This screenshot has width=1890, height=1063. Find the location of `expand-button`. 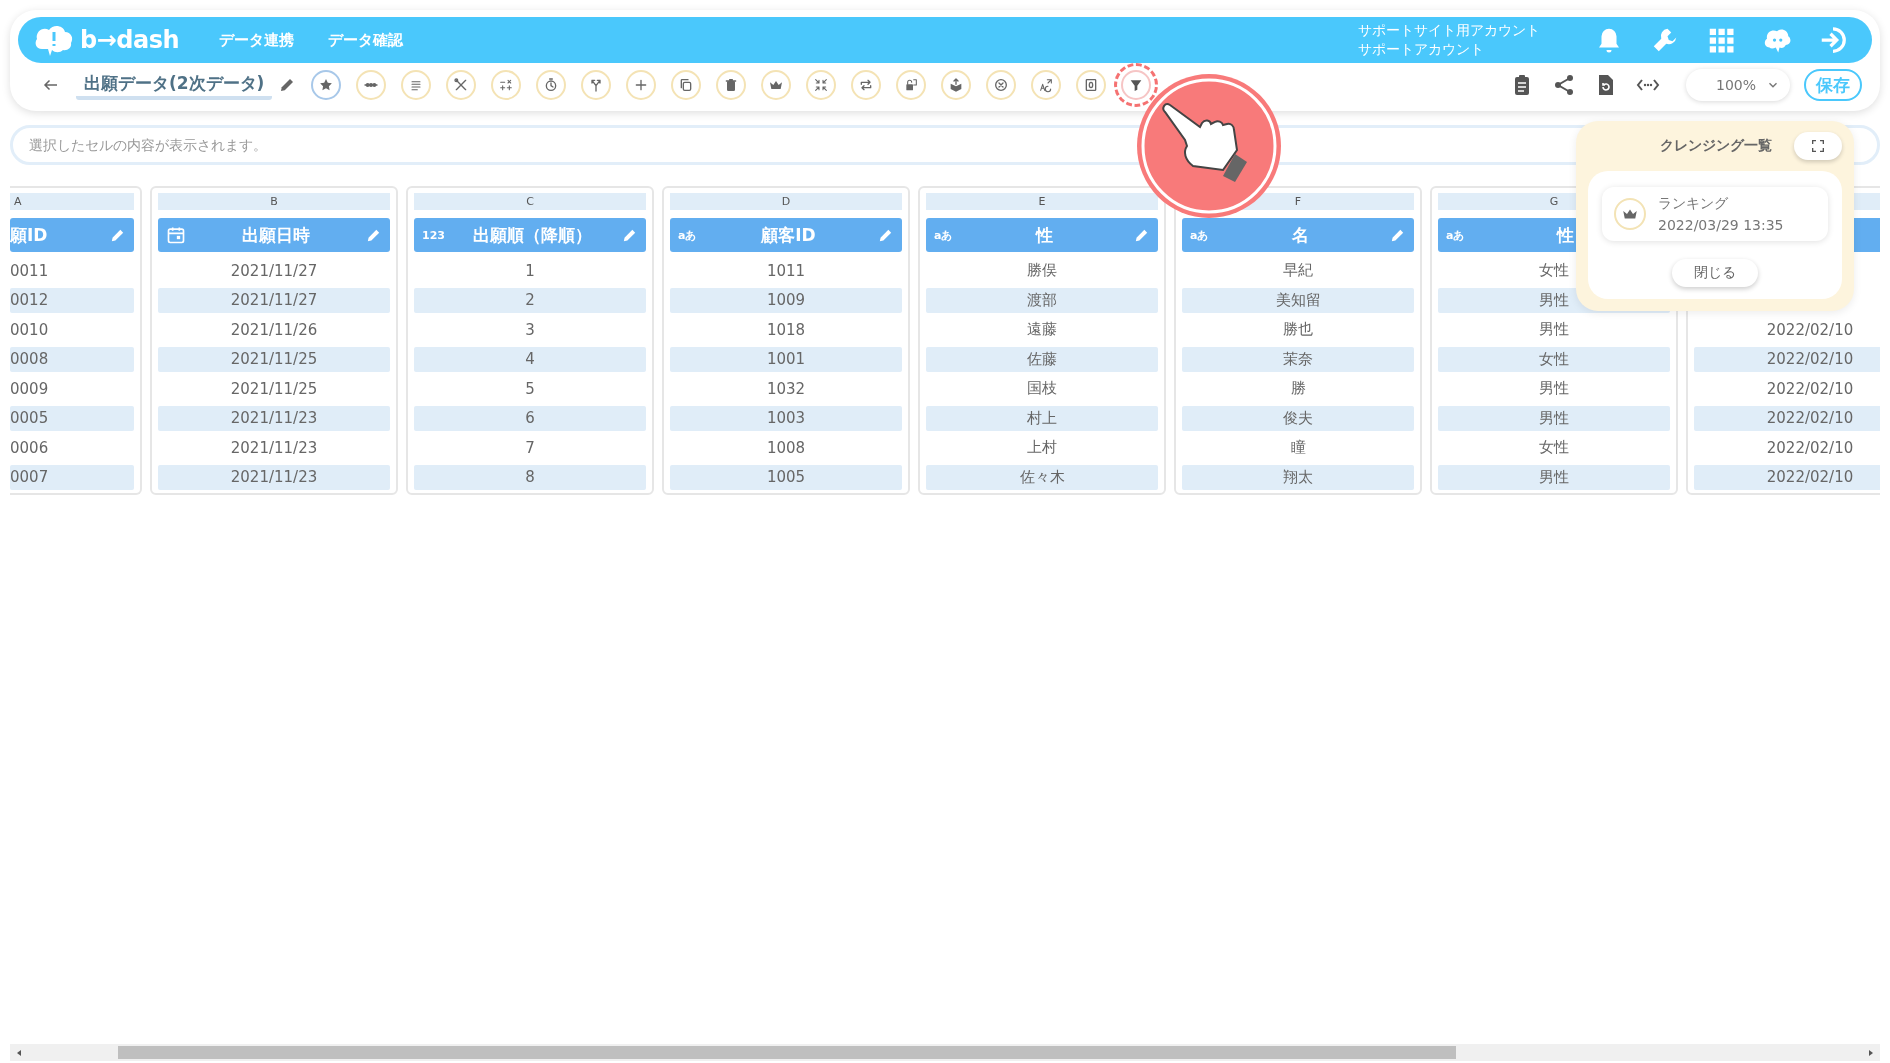

expand-button is located at coordinates (1818, 146).